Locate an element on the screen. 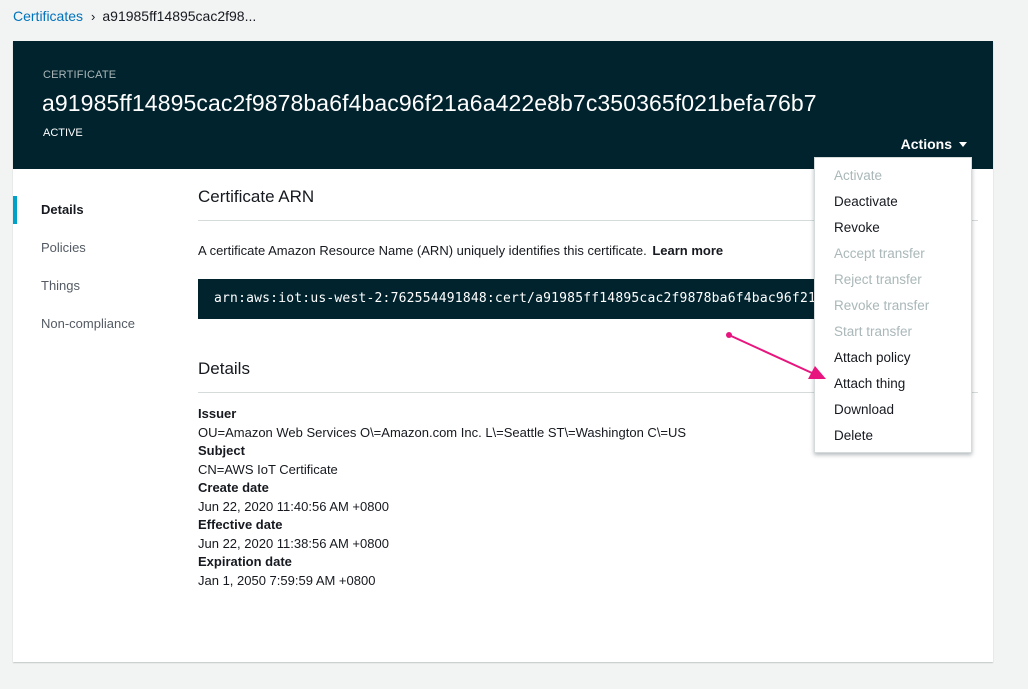 The height and width of the screenshot is (689, 1028). menu-item-start-transfer: Start transfer is located at coordinates (873, 331).